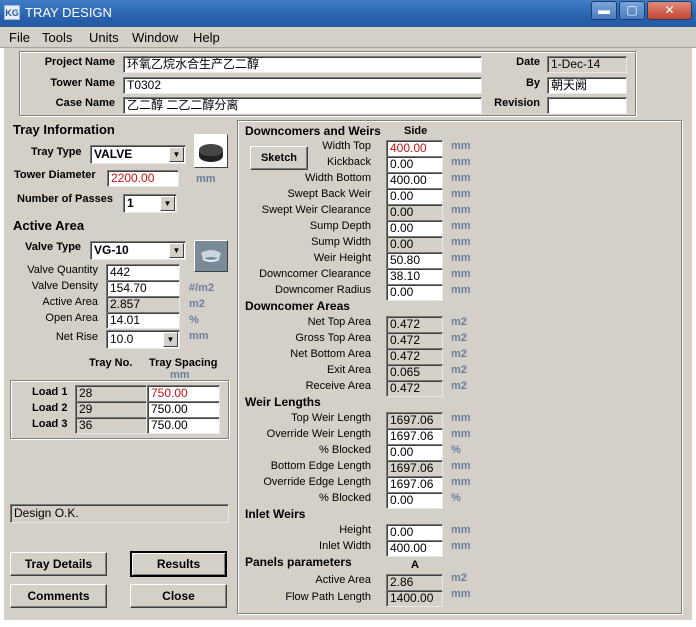 This screenshot has width=696, height=627. I want to click on tray-type-label: Tray Type, so click(56, 152).